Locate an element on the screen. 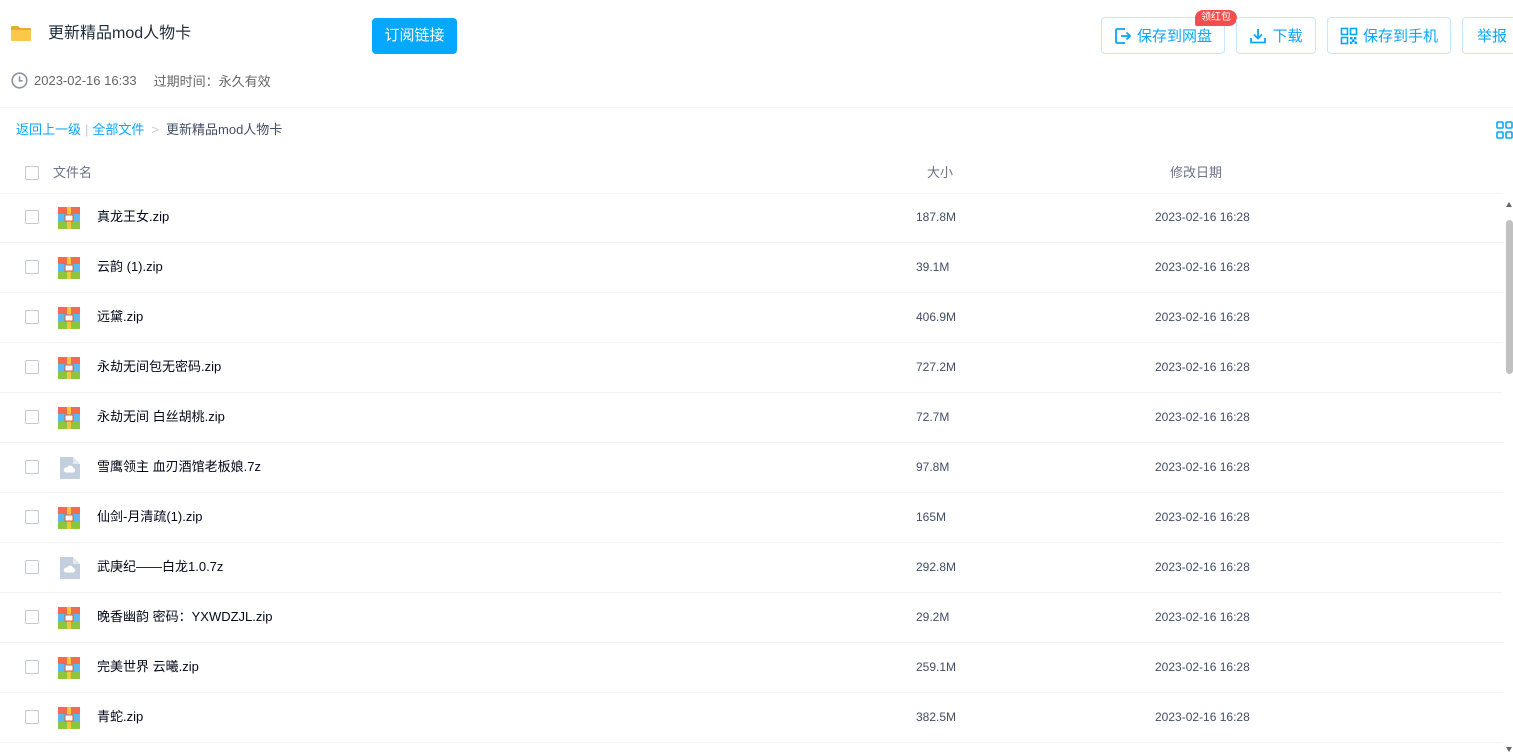  page-title: 更新精品mod人物卡 is located at coordinates (120, 33).